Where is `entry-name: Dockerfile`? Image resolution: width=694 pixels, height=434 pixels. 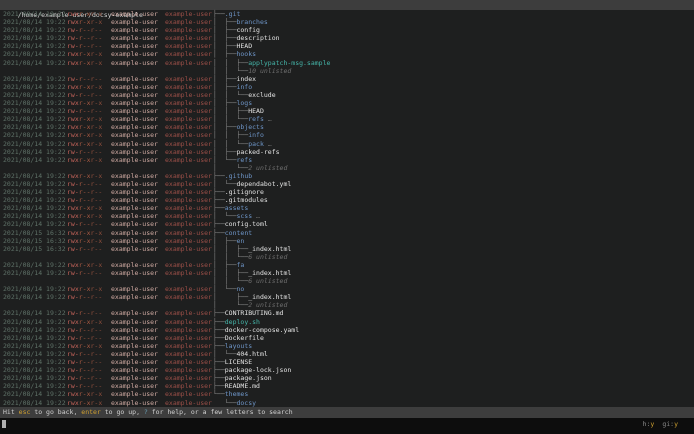 entry-name: Dockerfile is located at coordinates (244, 337).